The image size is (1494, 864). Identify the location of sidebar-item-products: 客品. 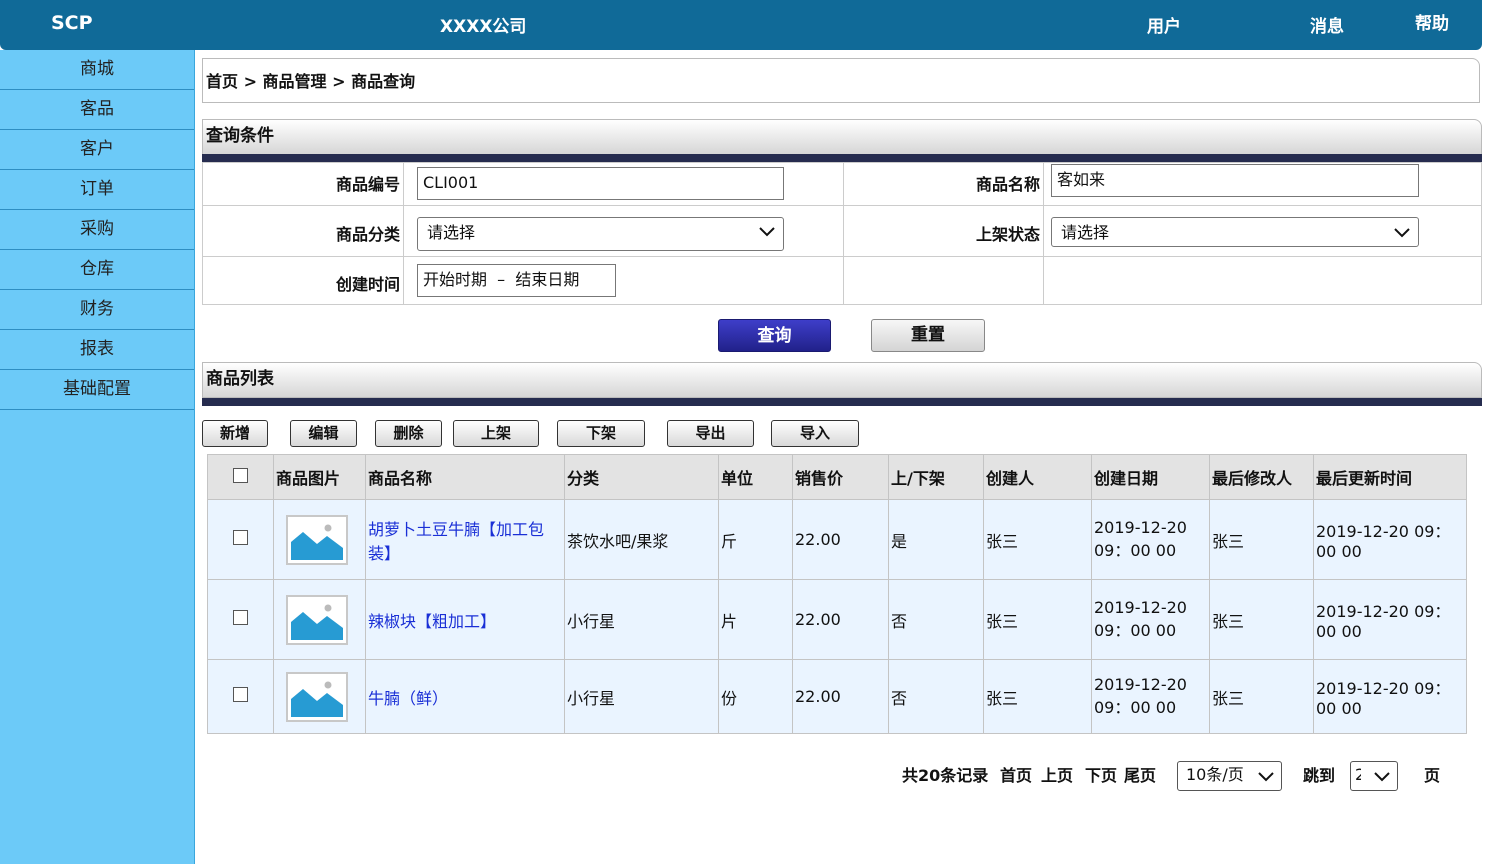
(97, 110).